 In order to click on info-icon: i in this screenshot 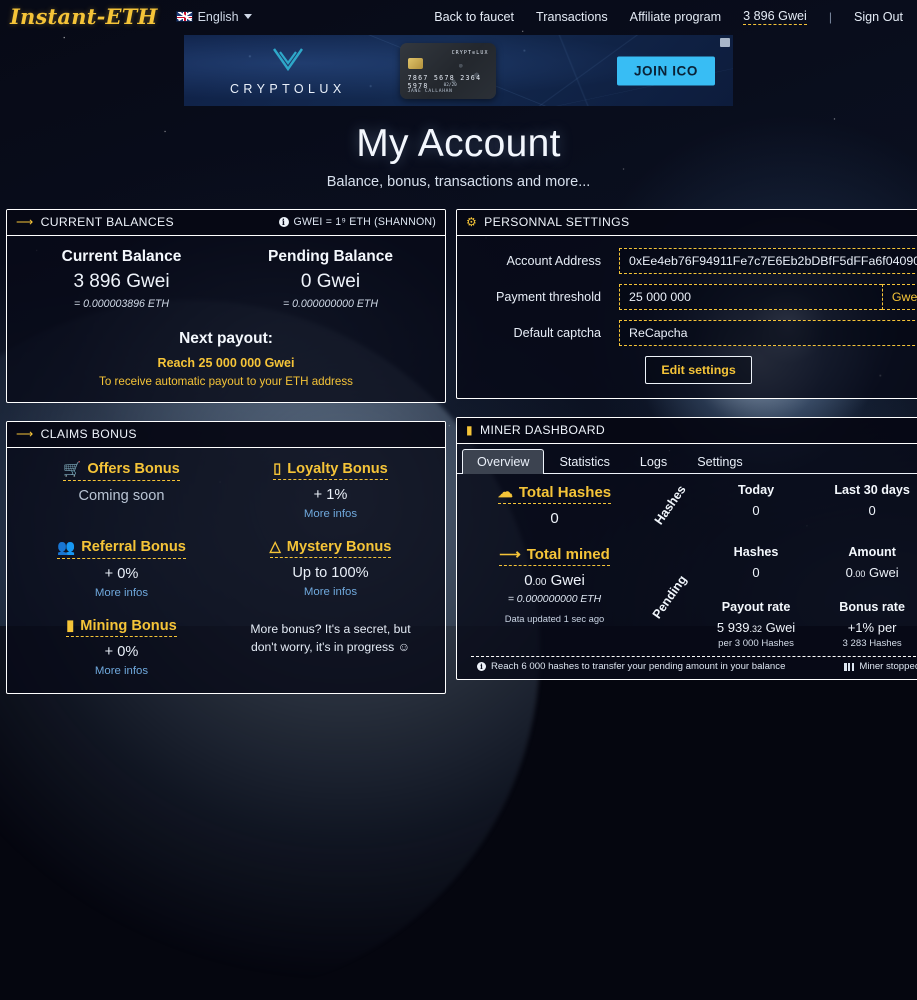, I will do `click(481, 666)`.